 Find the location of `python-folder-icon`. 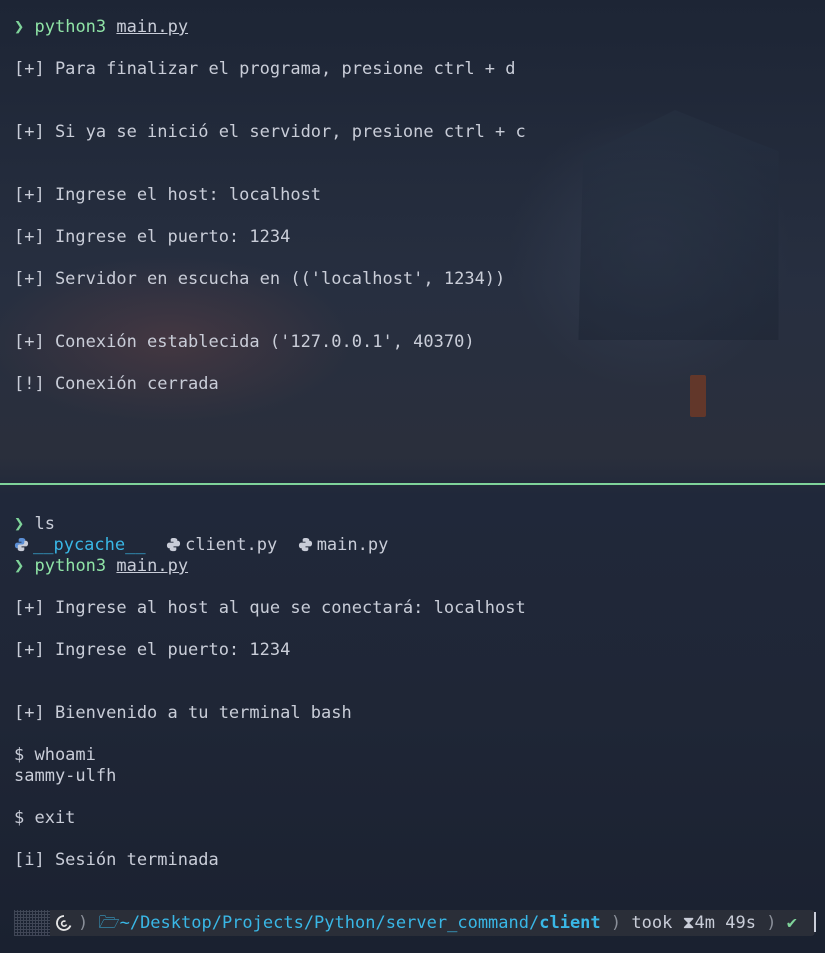

python-folder-icon is located at coordinates (23, 545).